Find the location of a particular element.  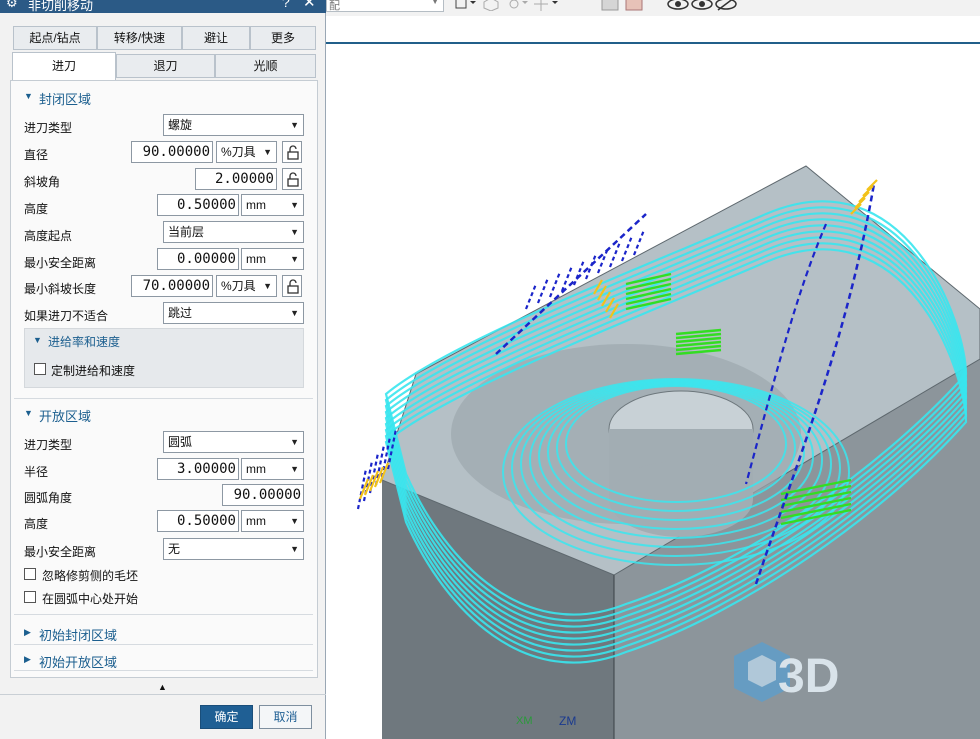

tab-engage: 进刀 is located at coordinates (64, 66).